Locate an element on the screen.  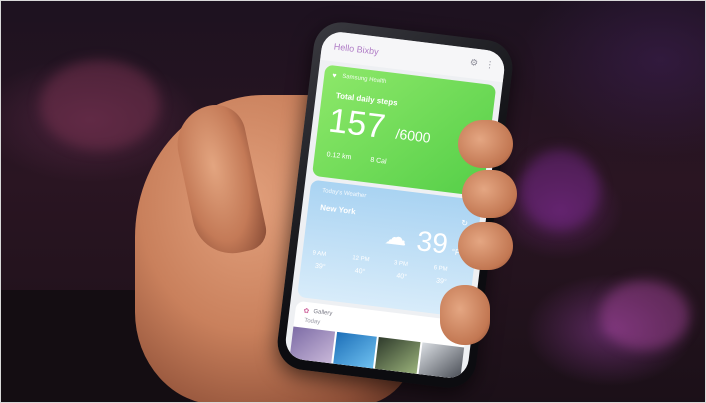
gallery-thumbnails is located at coordinates (377, 353).